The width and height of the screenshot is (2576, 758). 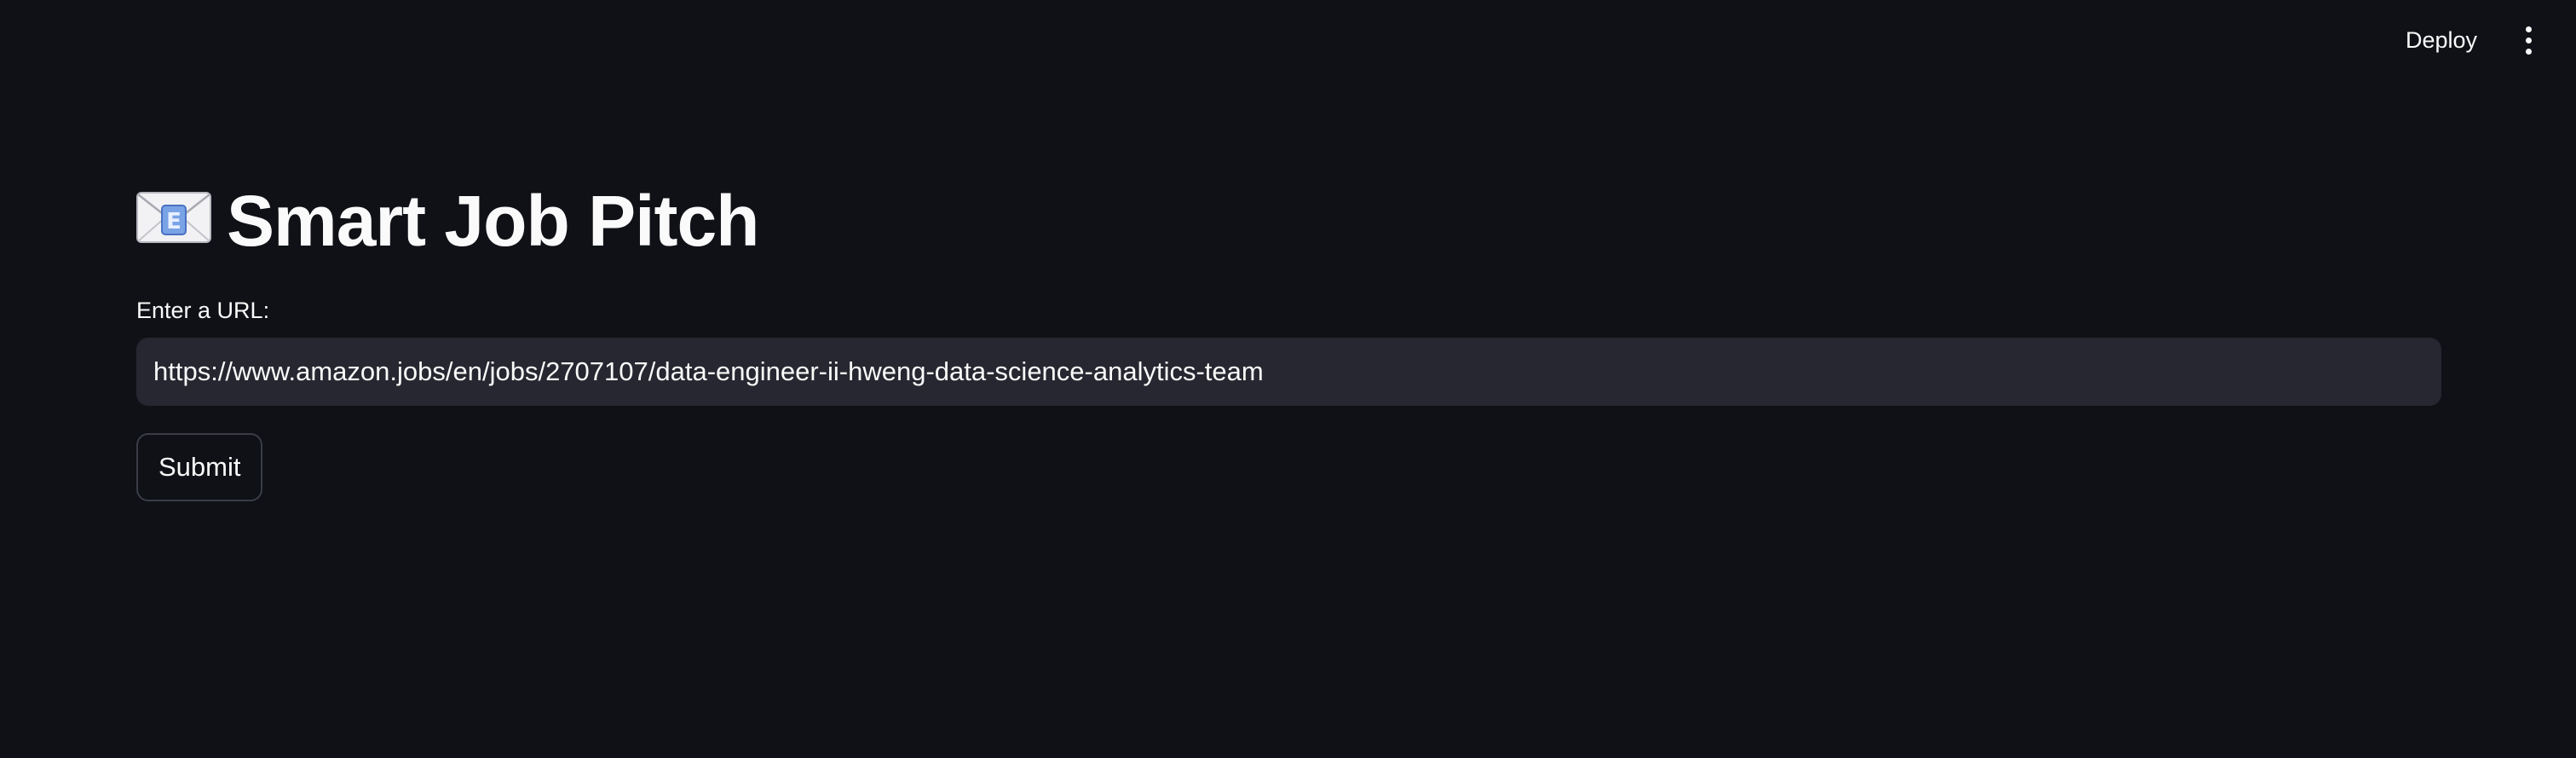 I want to click on title-row: E Smart Job Pitch, so click(x=1288, y=221).